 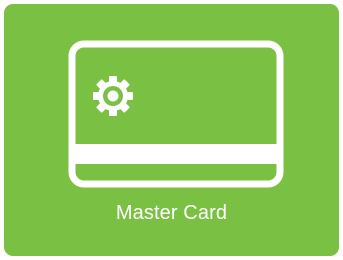 I want to click on card-stripe, so click(x=176, y=154).